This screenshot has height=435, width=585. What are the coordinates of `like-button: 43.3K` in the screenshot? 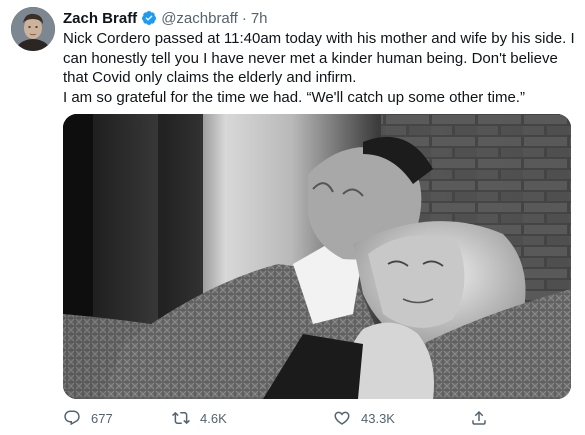 It's located at (364, 418).